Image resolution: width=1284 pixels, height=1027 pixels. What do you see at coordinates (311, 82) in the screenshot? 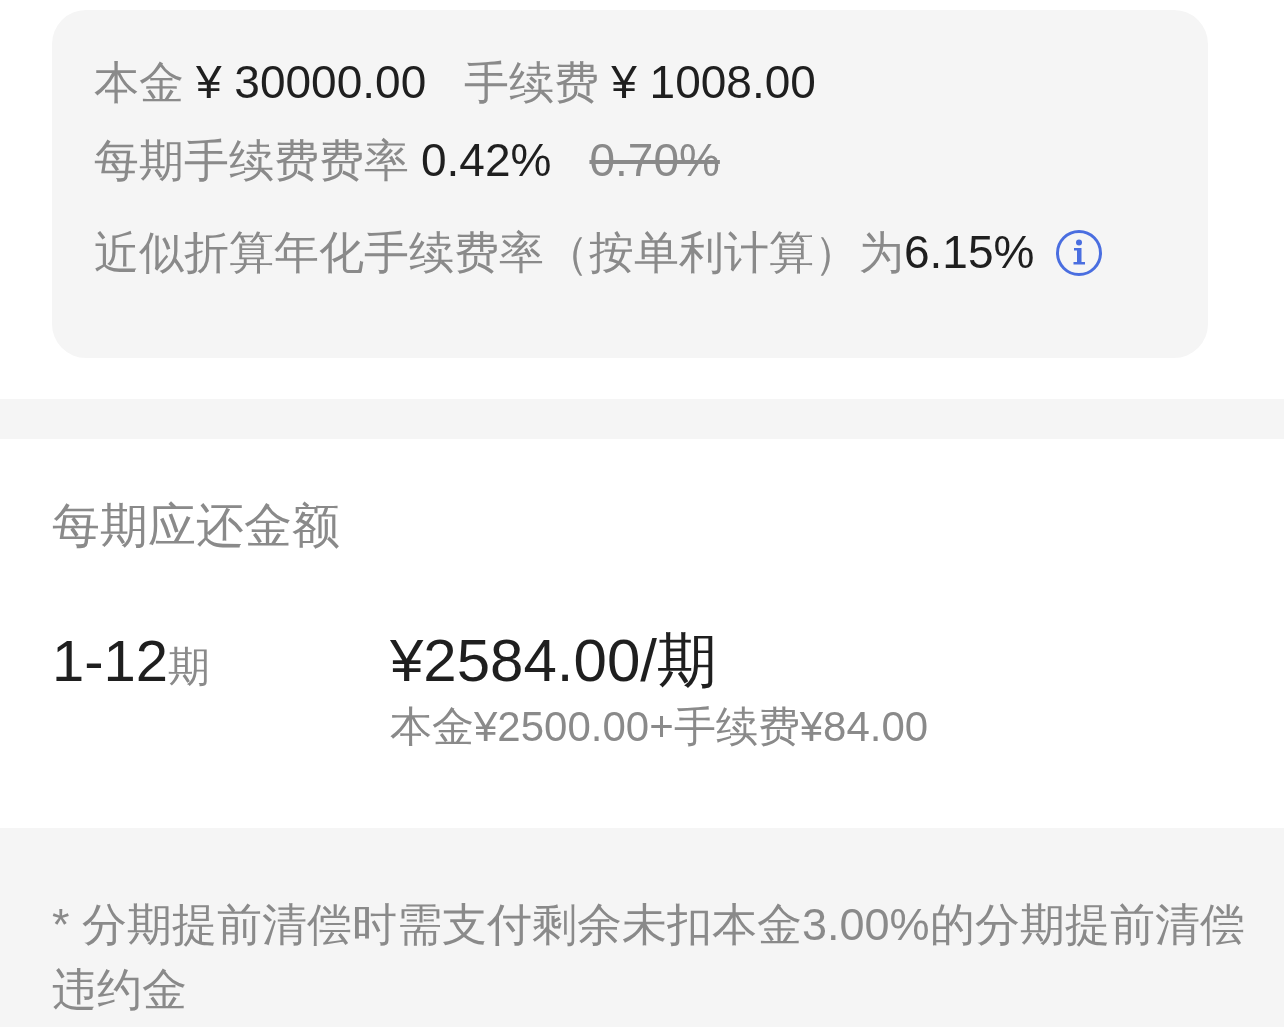
I see `principal-amount: ¥ 30000.00` at bounding box center [311, 82].